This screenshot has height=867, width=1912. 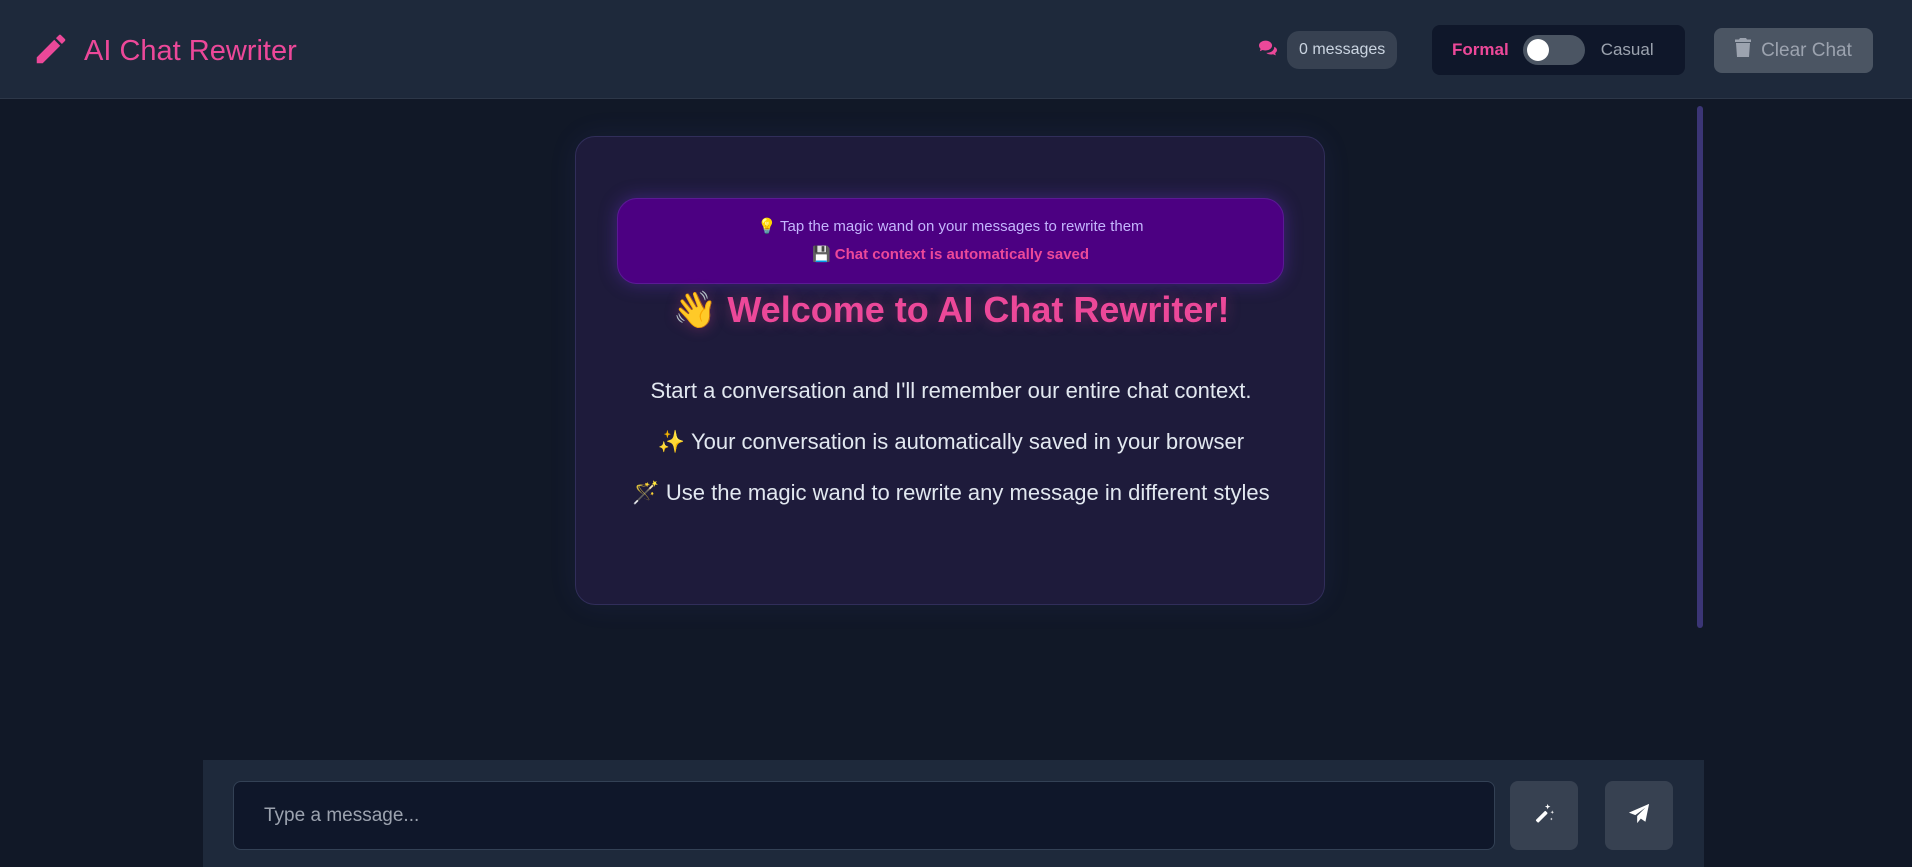 What do you see at coordinates (864, 815) in the screenshot?
I see `message-input` at bounding box center [864, 815].